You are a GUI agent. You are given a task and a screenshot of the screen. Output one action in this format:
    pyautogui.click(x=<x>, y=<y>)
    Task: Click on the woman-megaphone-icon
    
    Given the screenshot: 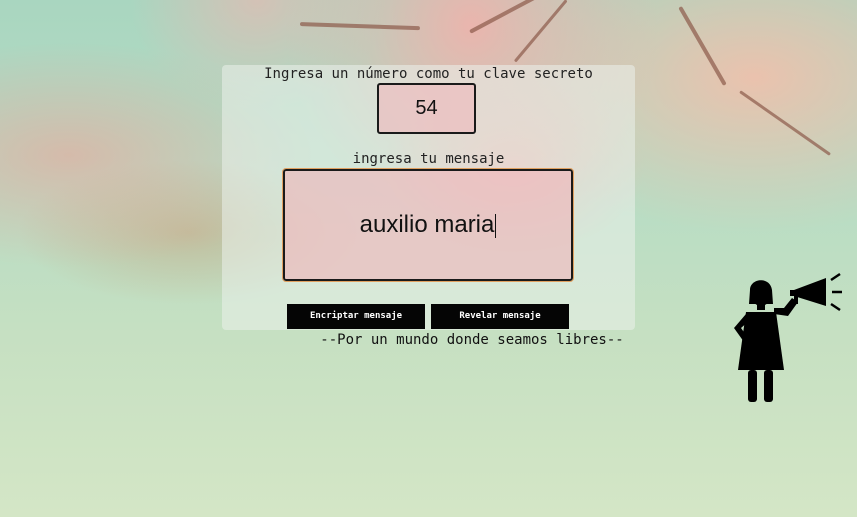 What is the action you would take?
    pyautogui.click(x=788, y=337)
    